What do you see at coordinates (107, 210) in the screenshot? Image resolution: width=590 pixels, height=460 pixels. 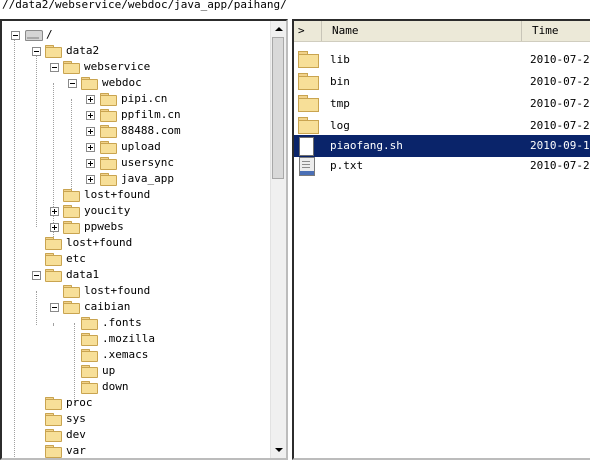 I see `tree-node-label: youcity` at bounding box center [107, 210].